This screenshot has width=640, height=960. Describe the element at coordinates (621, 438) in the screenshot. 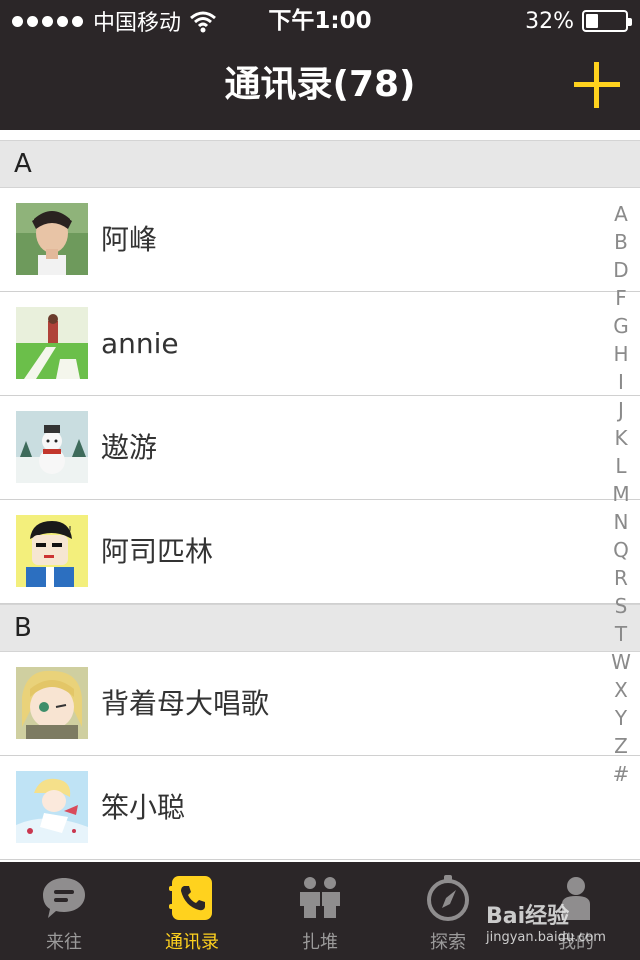

I see `index-letter: K` at that location.